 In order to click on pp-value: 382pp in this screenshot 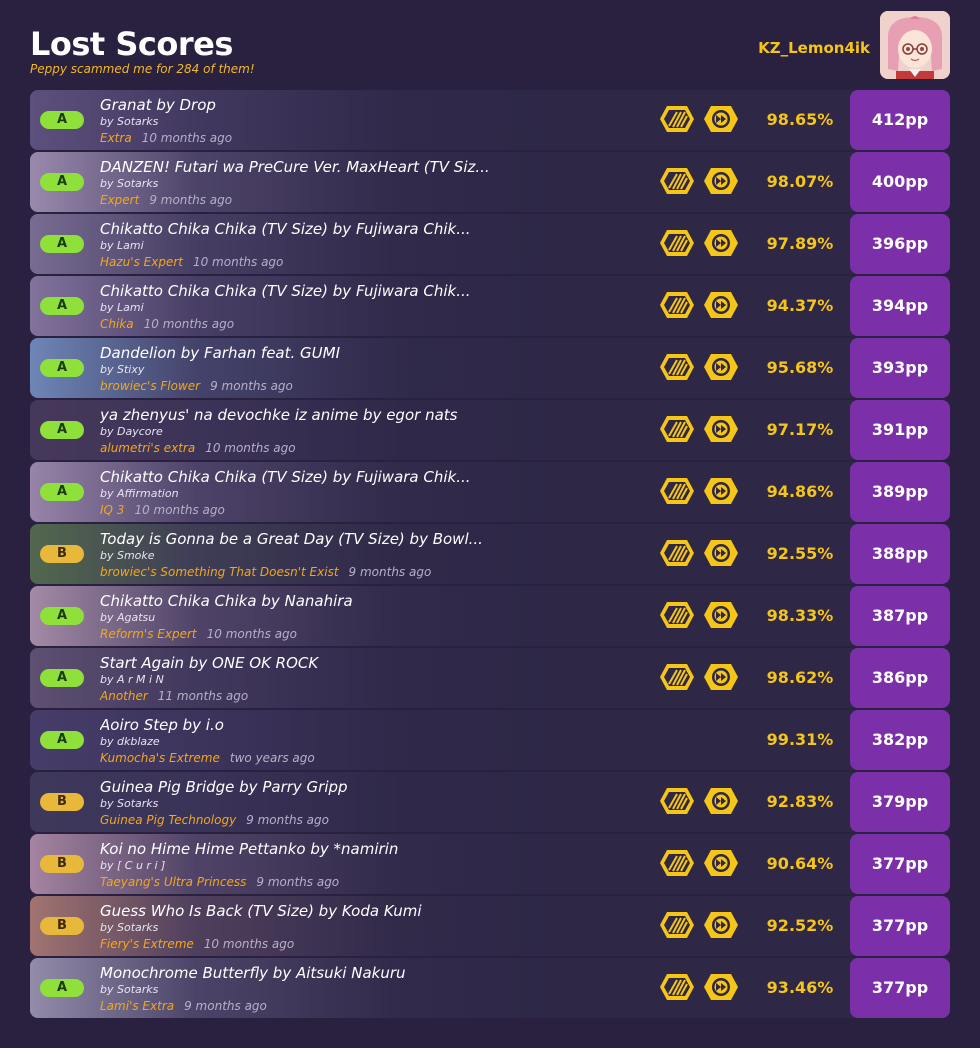, I will do `click(900, 740)`.